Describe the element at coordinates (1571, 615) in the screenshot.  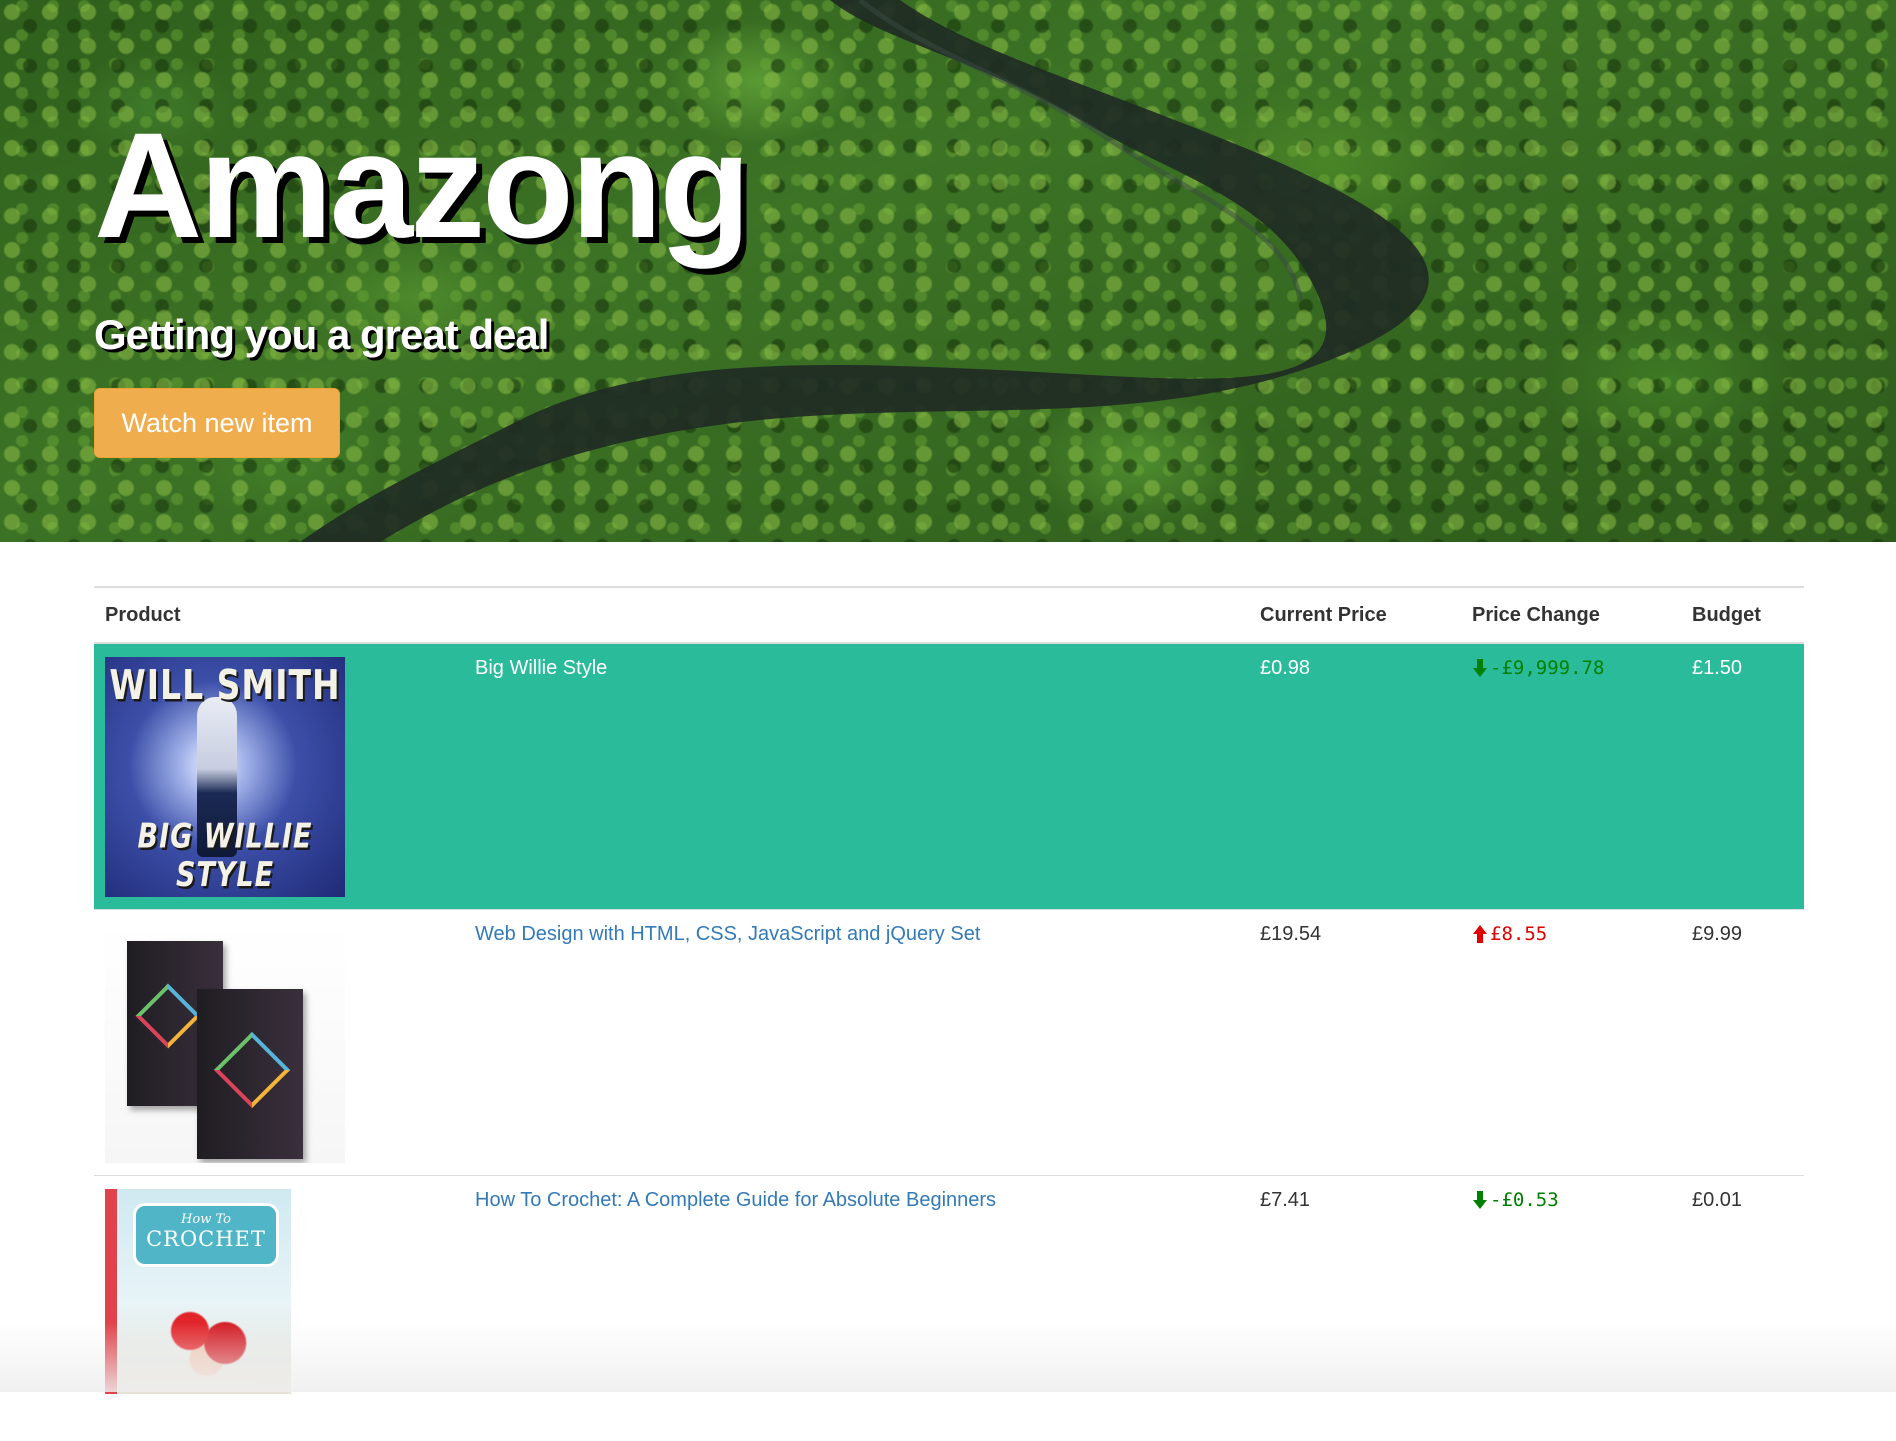
I see `column-header-price-change: Price Change` at that location.